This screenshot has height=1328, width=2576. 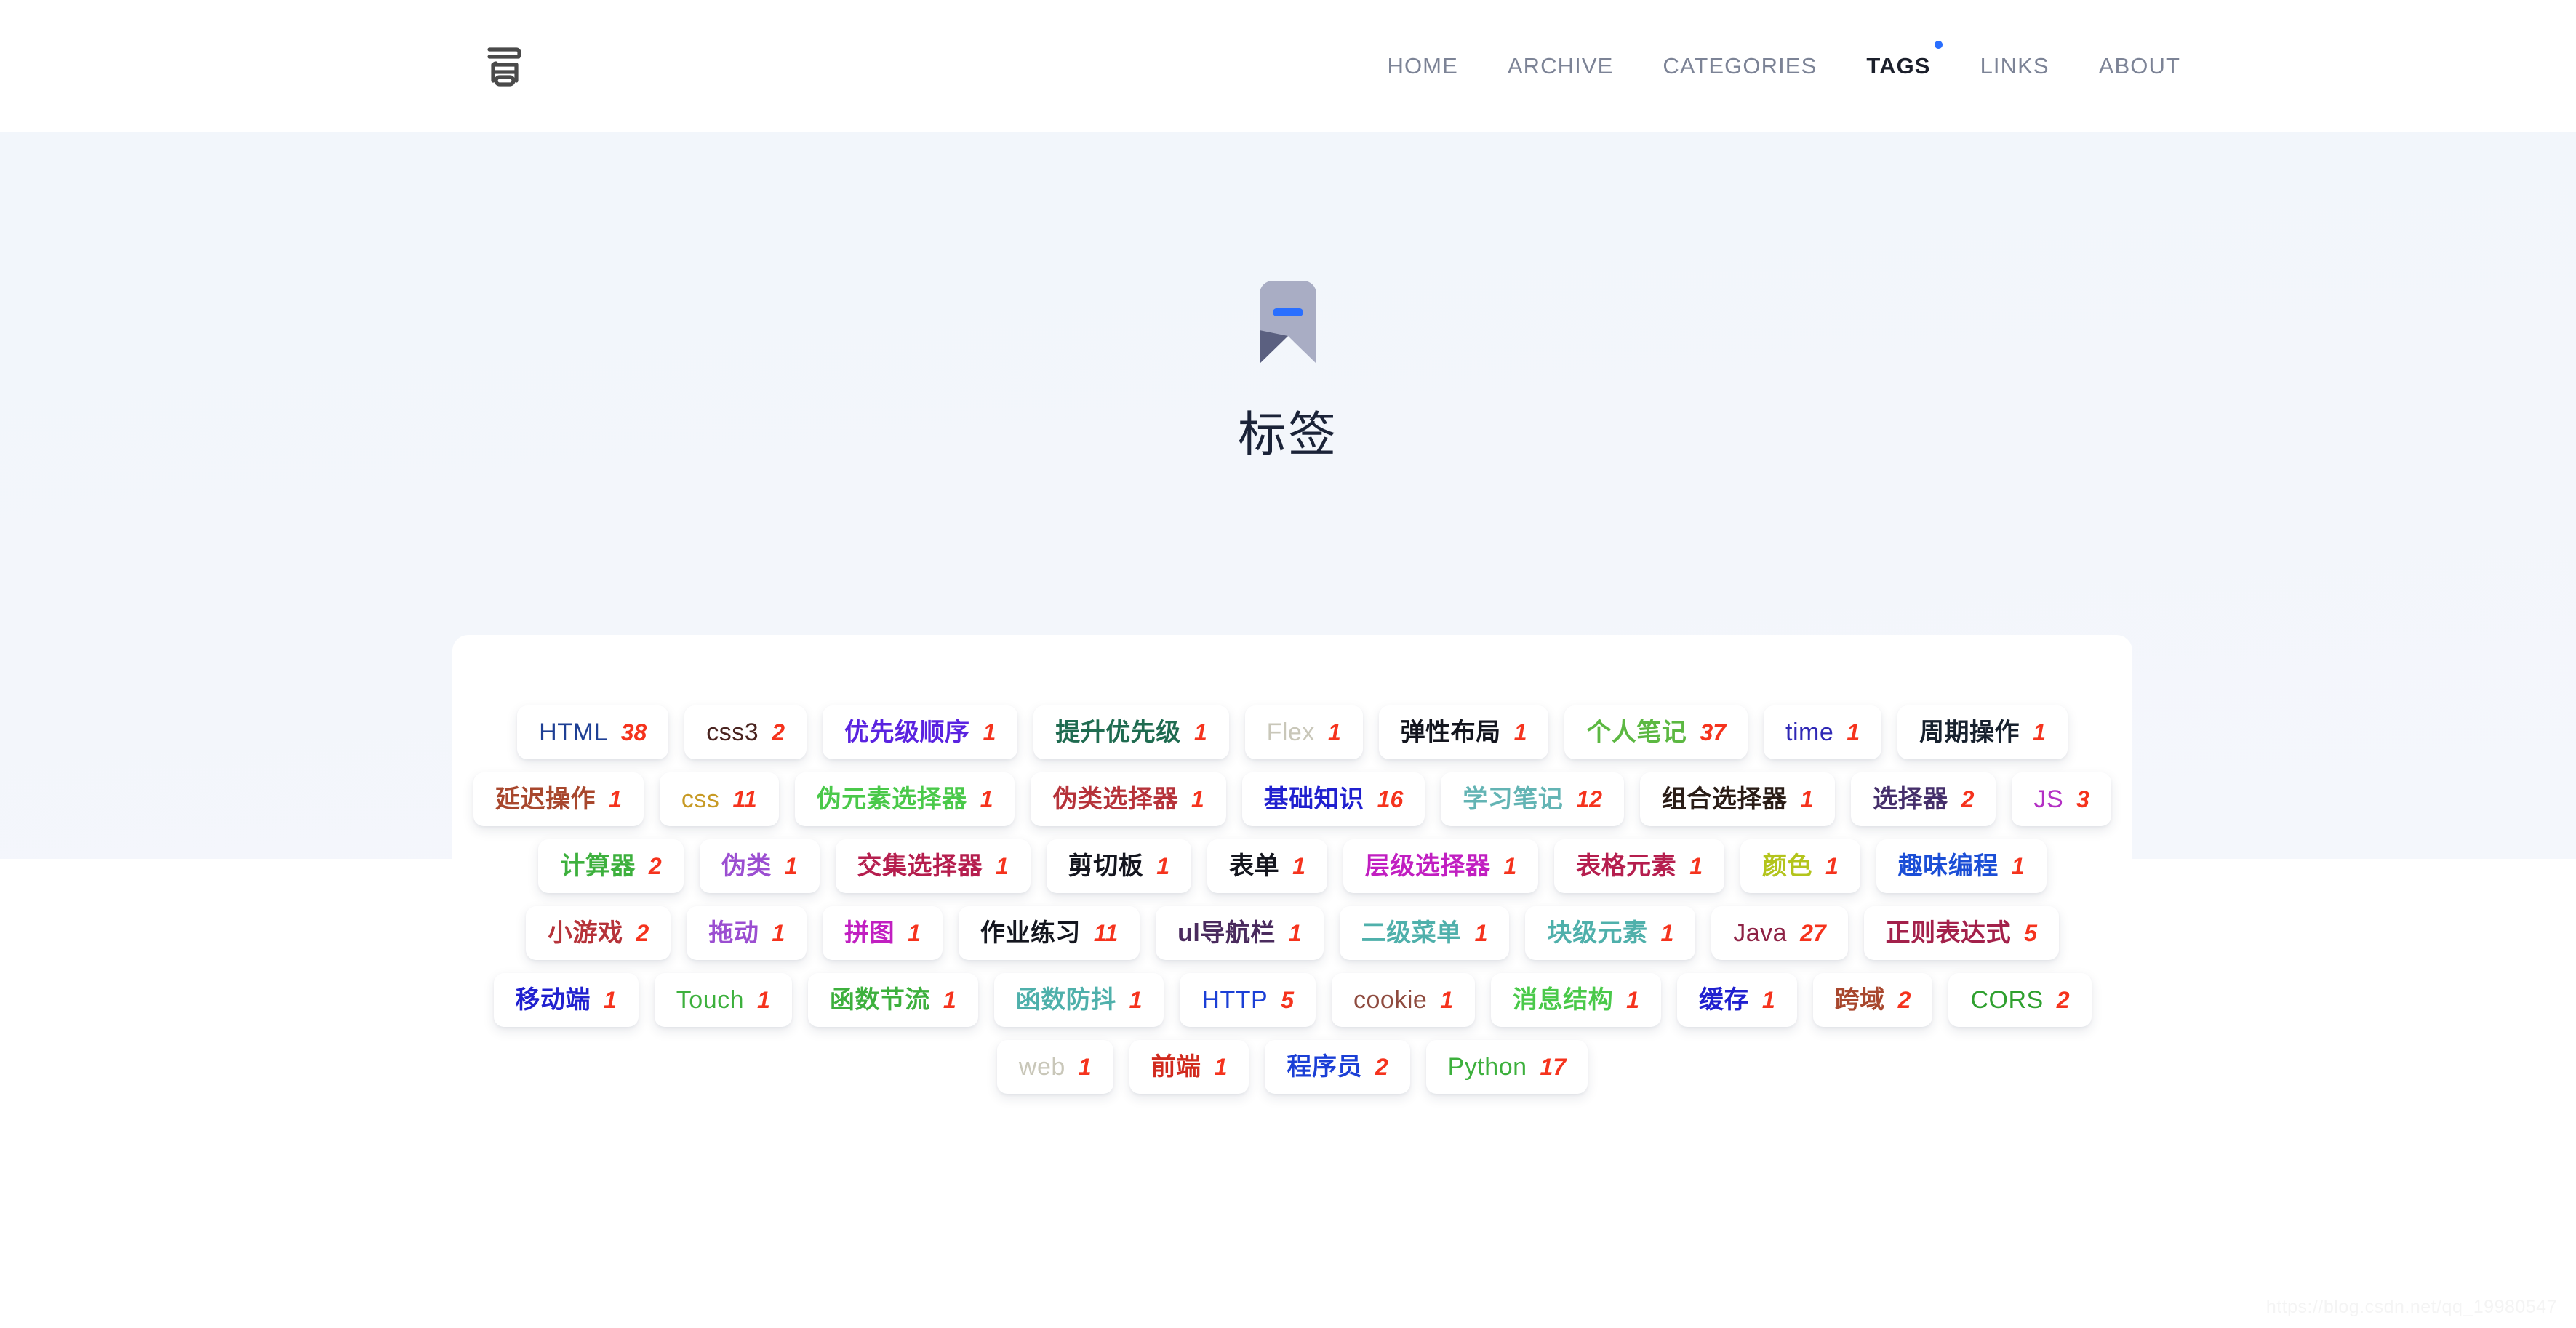 I want to click on tag-item: Java 27, so click(x=1779, y=933).